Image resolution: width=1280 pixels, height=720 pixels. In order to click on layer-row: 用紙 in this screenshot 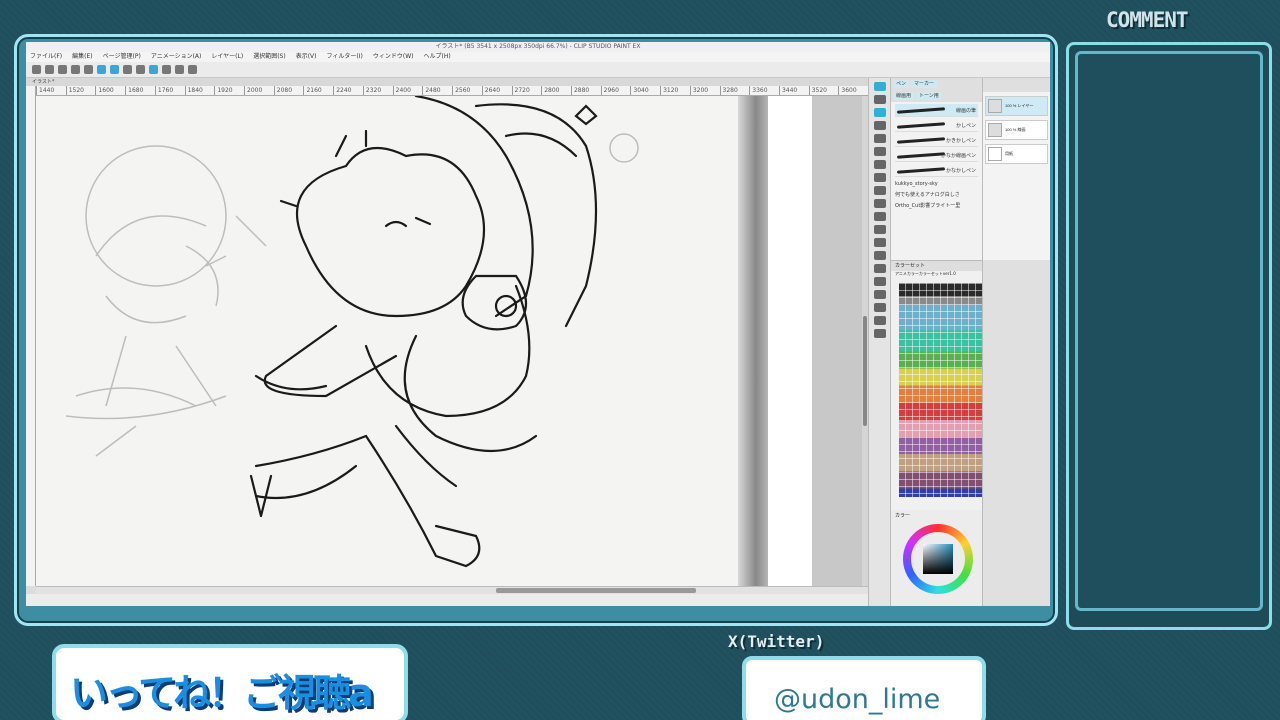, I will do `click(1016, 154)`.